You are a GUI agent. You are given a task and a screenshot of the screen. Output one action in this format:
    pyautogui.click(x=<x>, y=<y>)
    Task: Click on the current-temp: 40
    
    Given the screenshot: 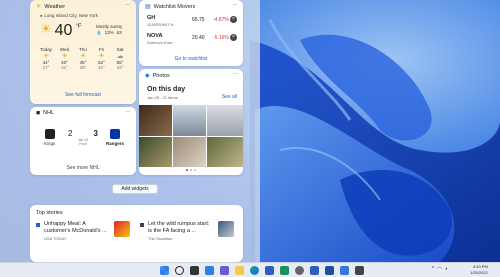 What is the action you would take?
    pyautogui.click(x=63, y=30)
    